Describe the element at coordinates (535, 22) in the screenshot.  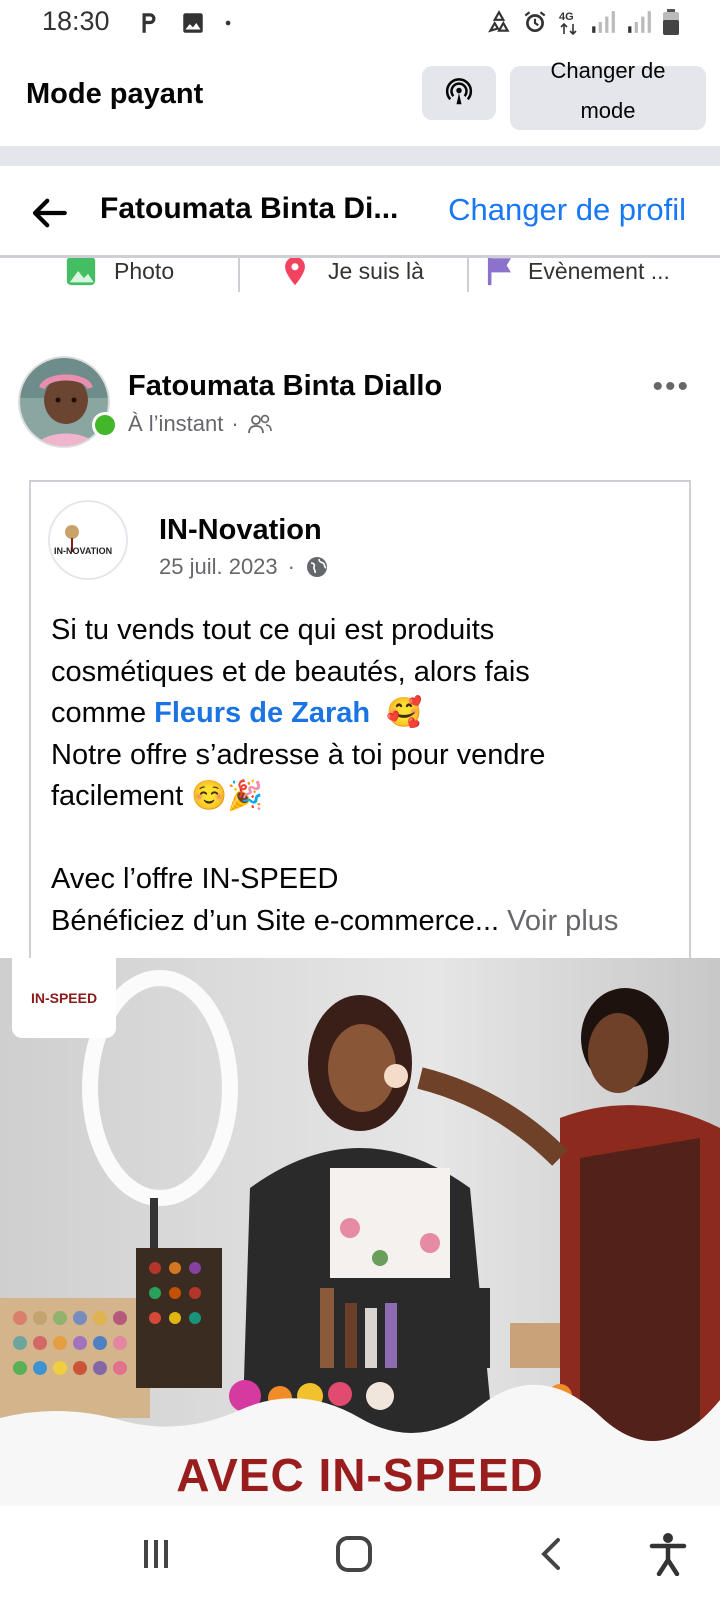
I see `alarm-icon` at that location.